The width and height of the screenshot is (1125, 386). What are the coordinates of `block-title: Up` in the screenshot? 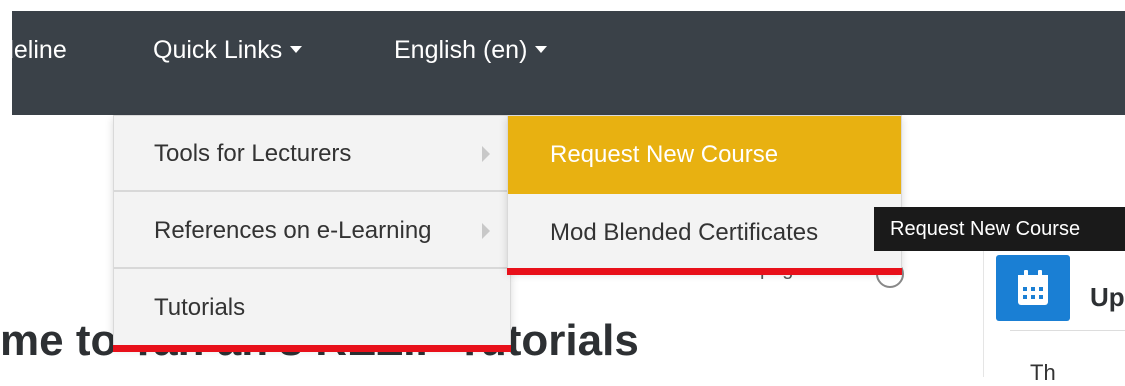 It's located at (1107, 297).